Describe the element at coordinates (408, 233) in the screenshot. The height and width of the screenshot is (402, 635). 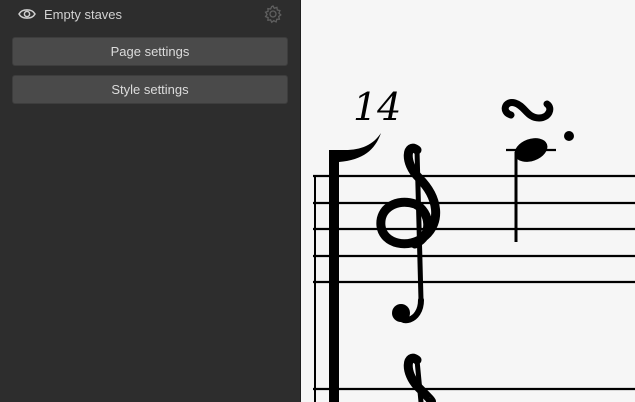
I see `treble-clef` at that location.